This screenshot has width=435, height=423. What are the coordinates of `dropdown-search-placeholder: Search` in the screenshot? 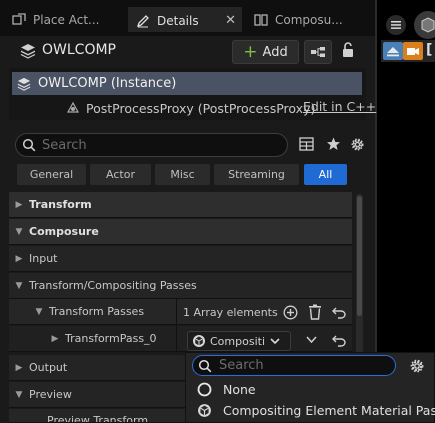 It's located at (241, 365).